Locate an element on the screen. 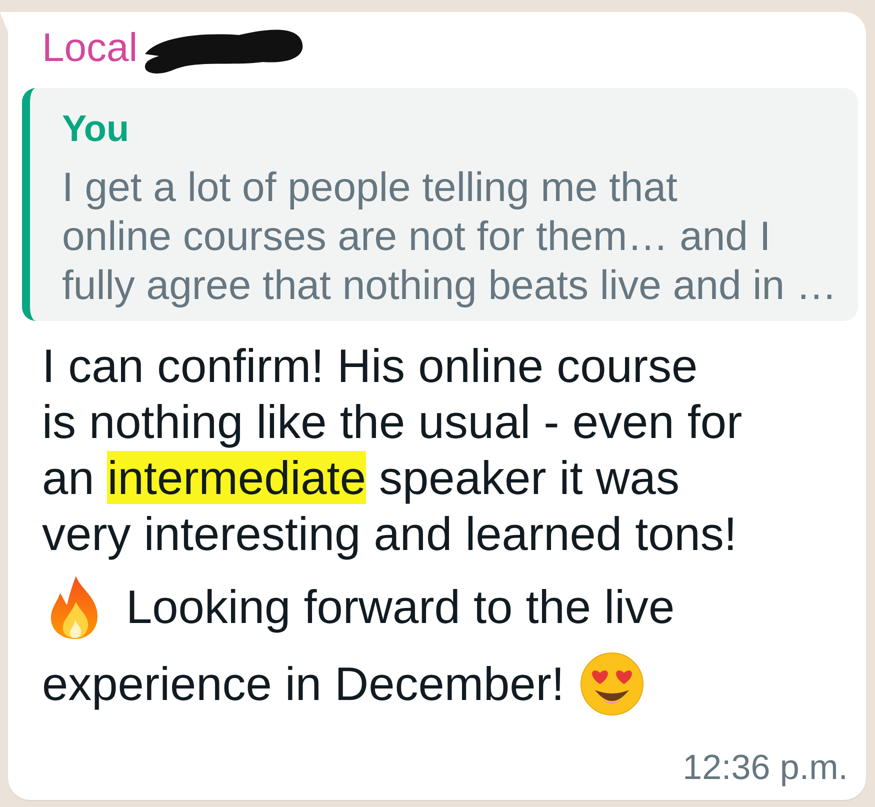 This screenshot has width=875, height=807. sender-name: Local is located at coordinates (90, 48).